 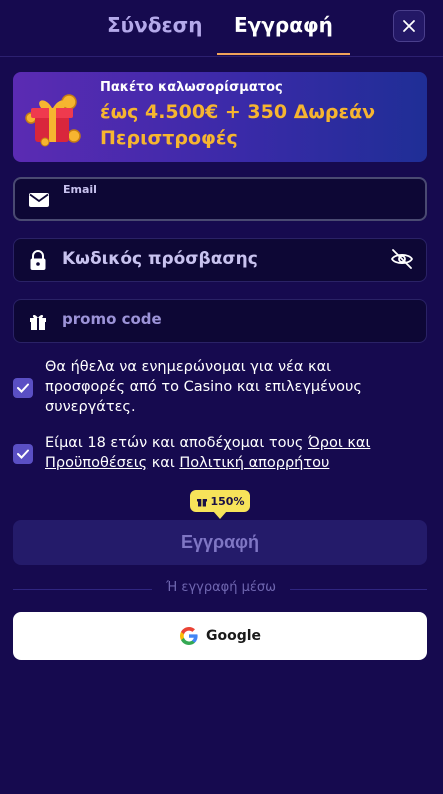 What do you see at coordinates (283, 25) in the screenshot?
I see `tab-register: Εγγραφή` at bounding box center [283, 25].